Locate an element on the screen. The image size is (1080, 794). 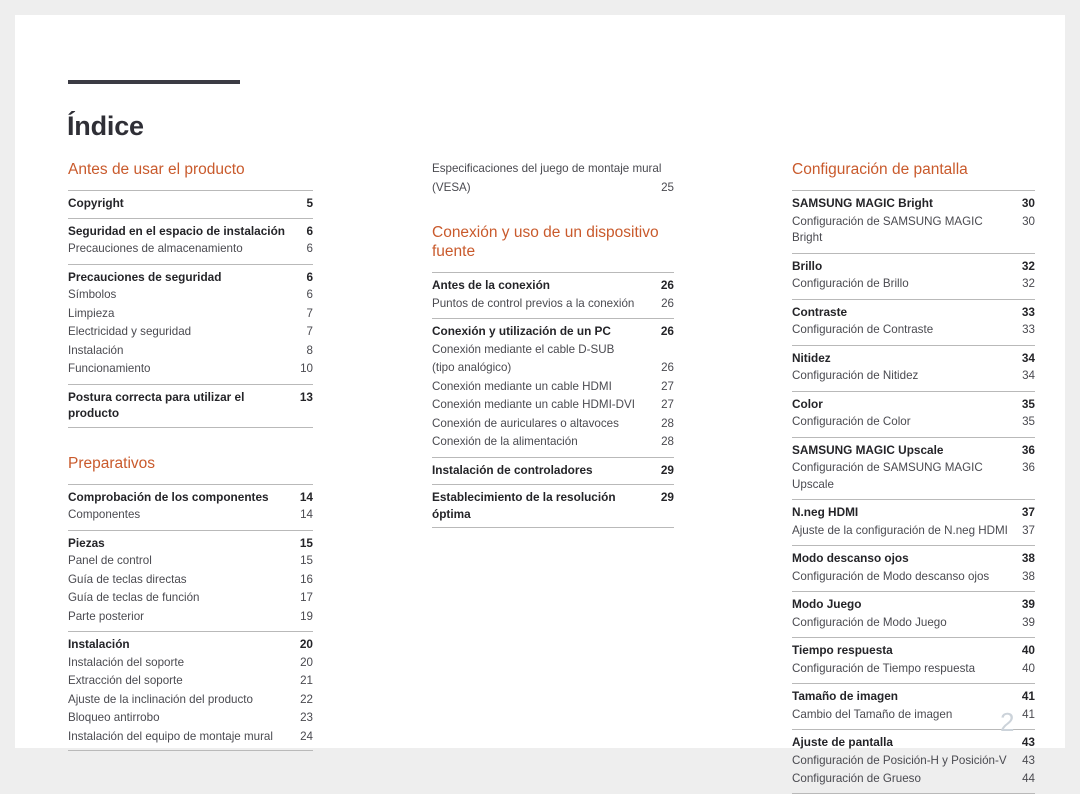
toc-entry-label: SAMSUNG MAGIC Upscale is located at coordinates (868, 449).